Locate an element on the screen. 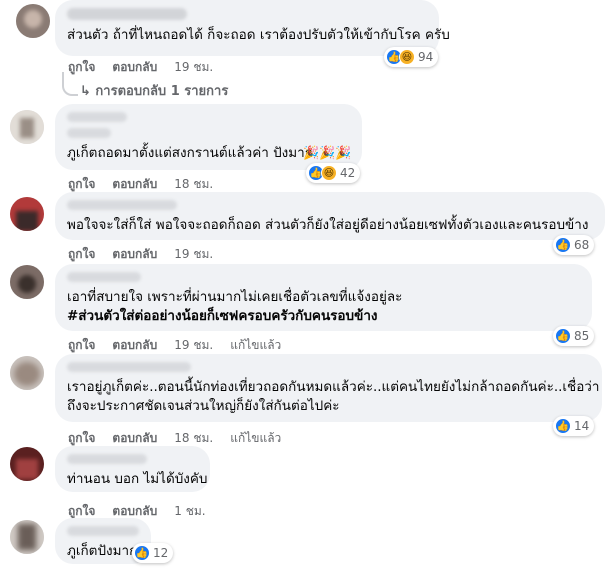 This screenshot has height=575, width=608. reaction-summary: 👍 😆 42 is located at coordinates (333, 173).